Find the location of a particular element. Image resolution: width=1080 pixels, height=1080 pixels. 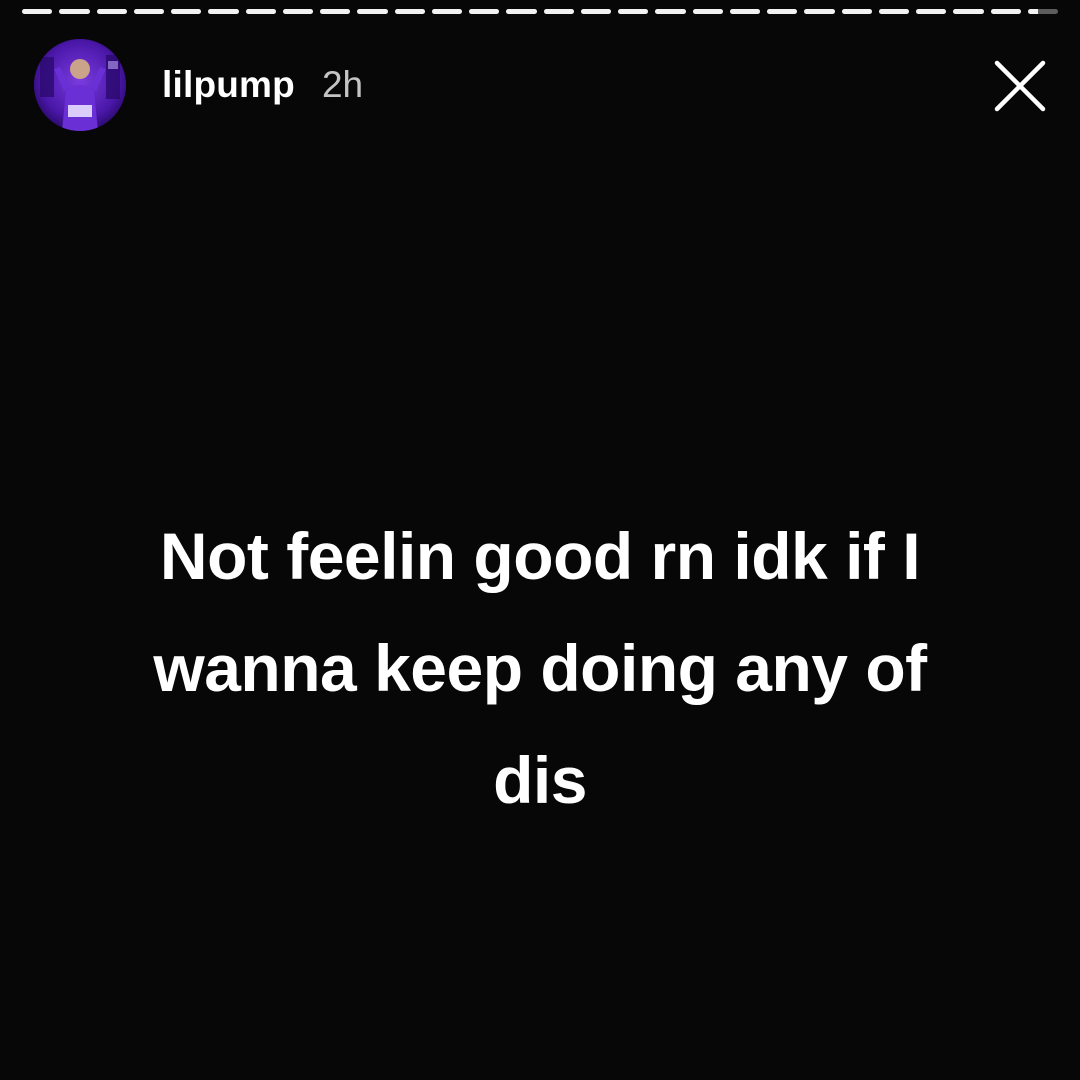

profile-avatar-image is located at coordinates (80, 85).